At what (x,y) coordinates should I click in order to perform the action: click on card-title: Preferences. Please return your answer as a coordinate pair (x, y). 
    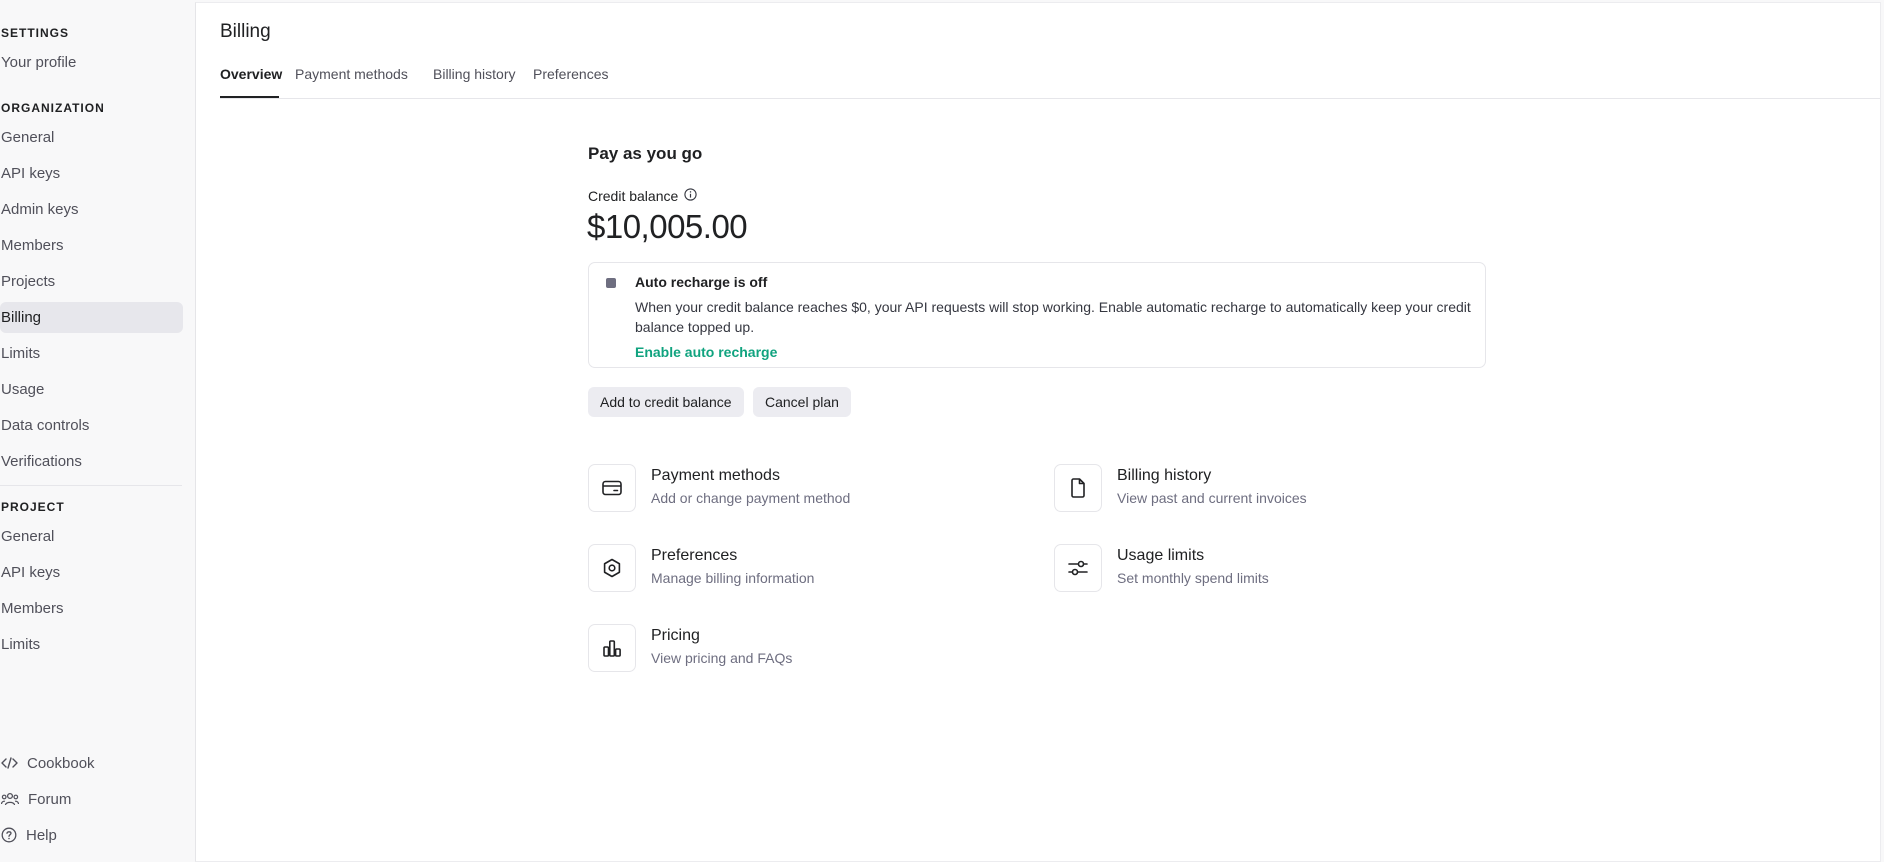
    Looking at the image, I should click on (694, 555).